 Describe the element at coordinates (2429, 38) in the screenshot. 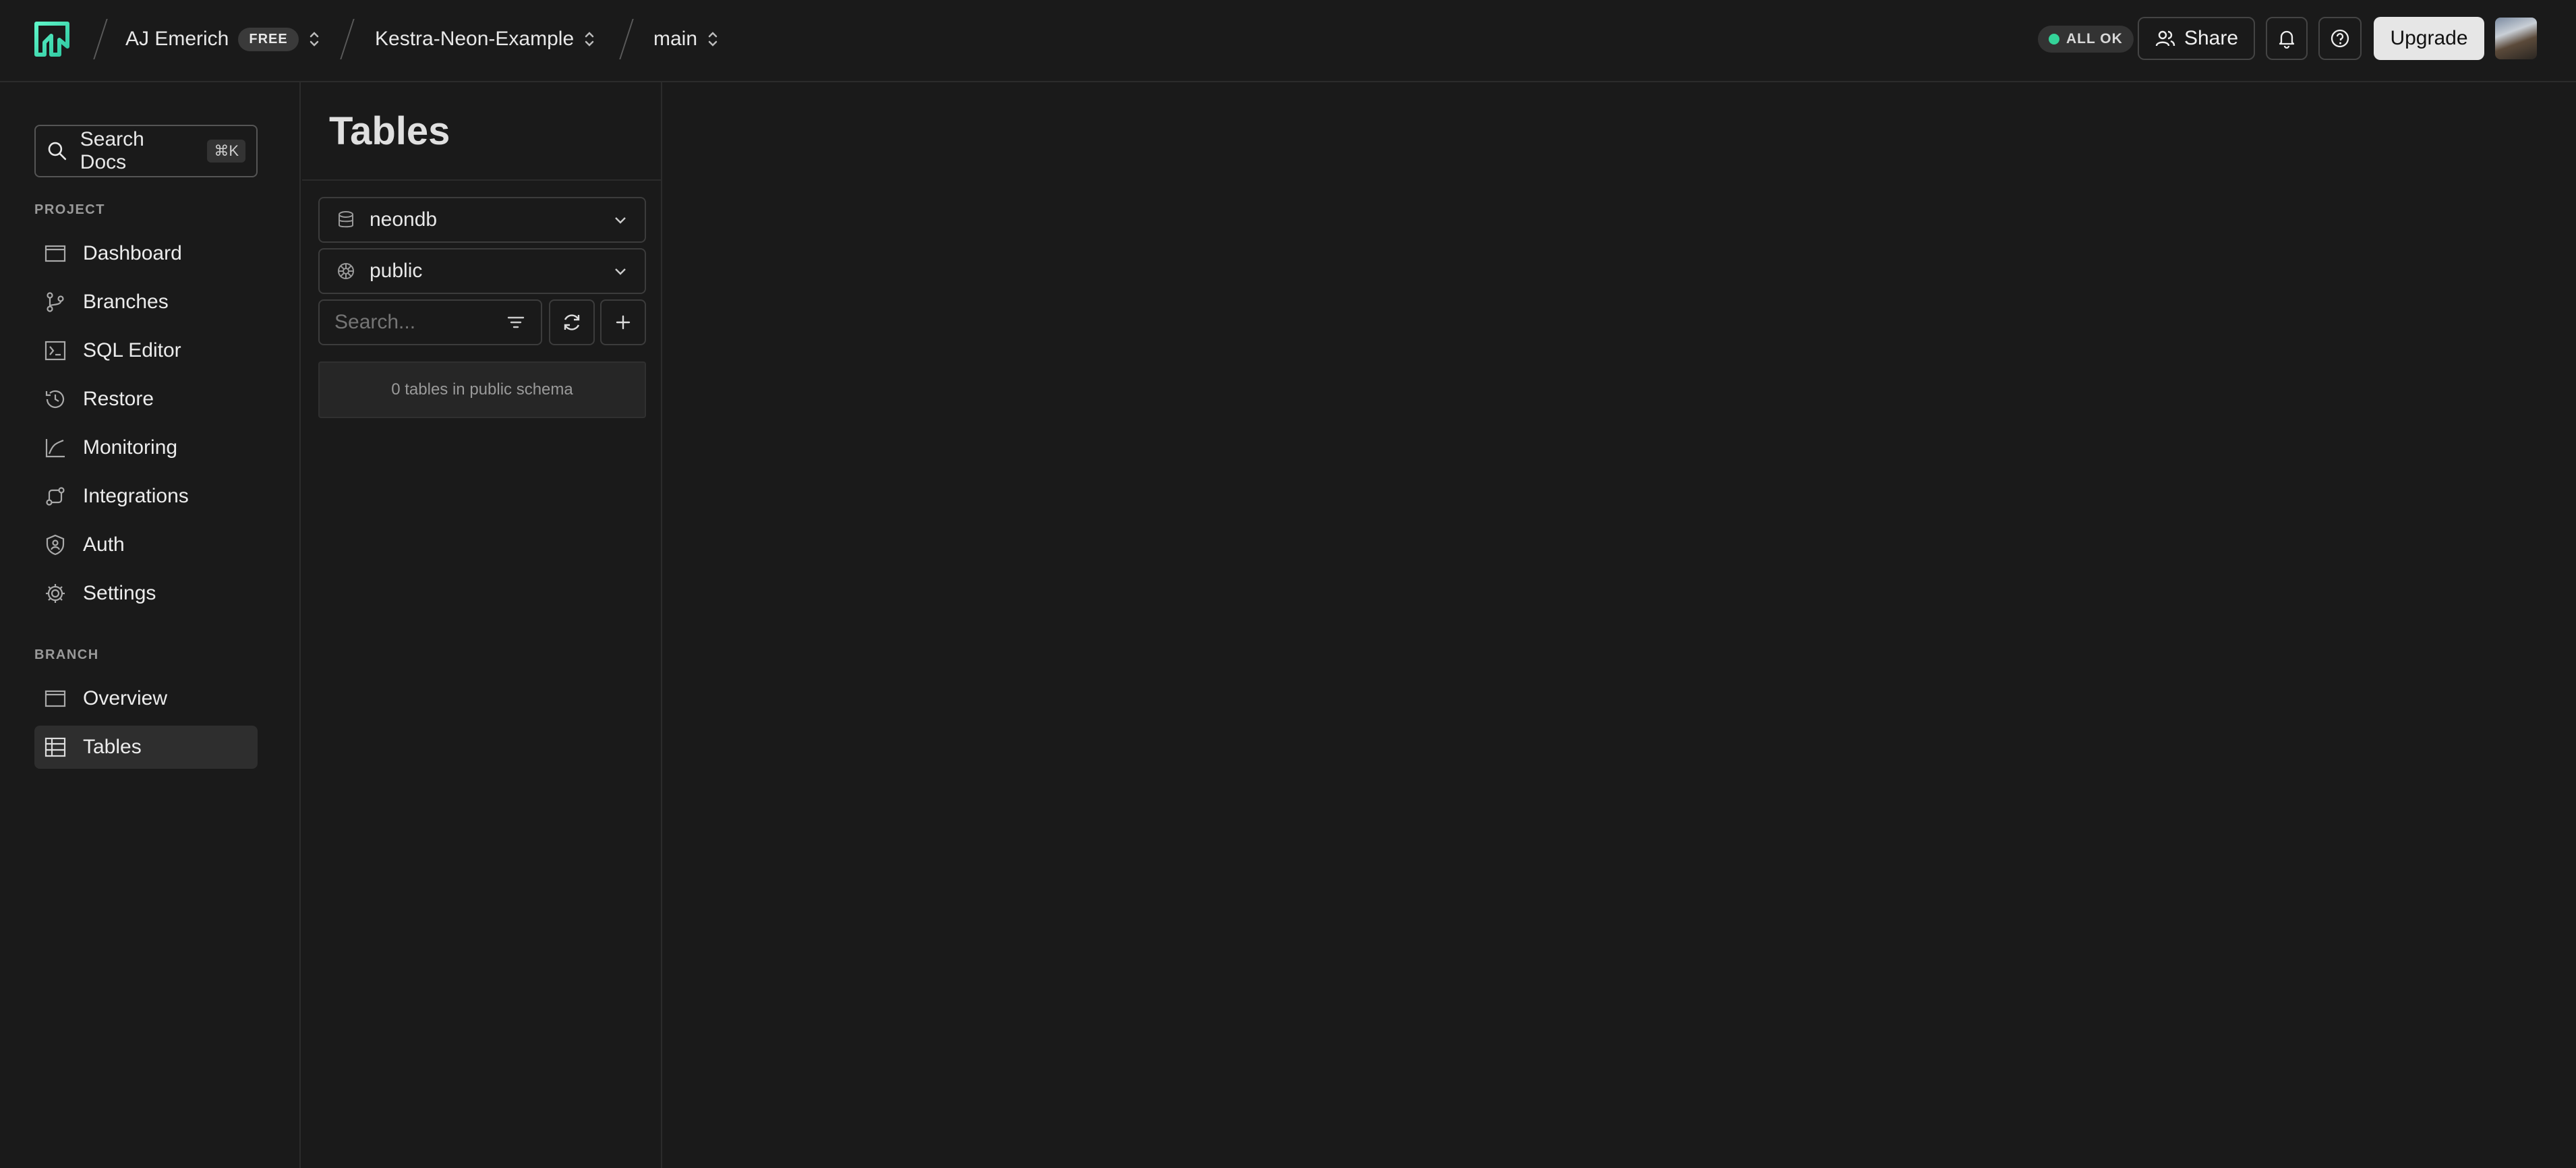

I see `upgrade-button: Upgrade` at that location.